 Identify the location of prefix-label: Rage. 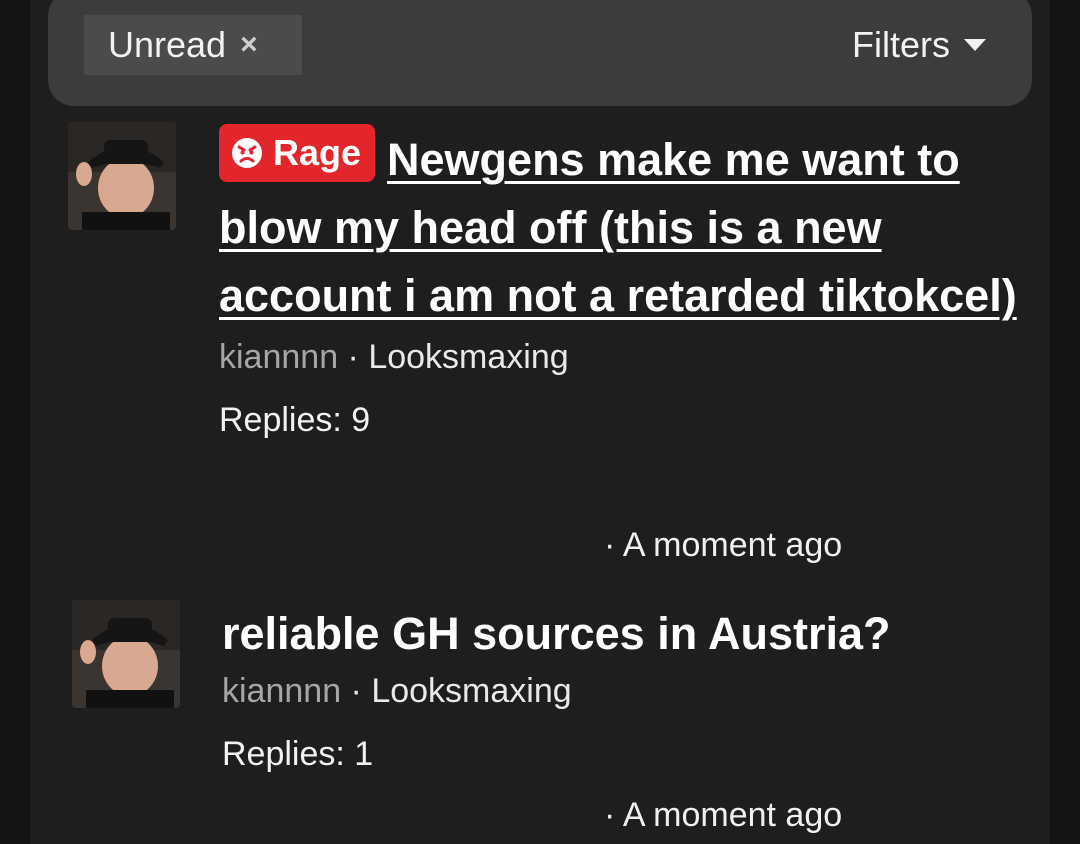
(317, 152).